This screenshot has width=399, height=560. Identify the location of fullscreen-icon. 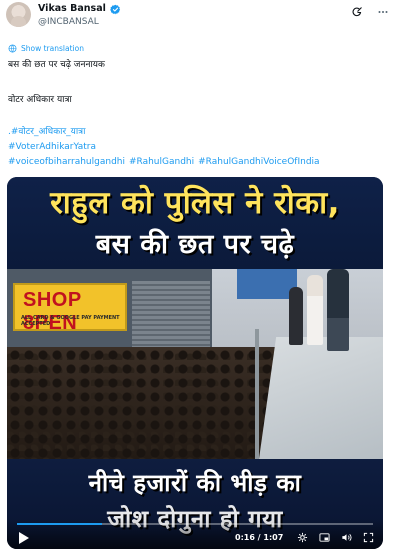
(368, 537).